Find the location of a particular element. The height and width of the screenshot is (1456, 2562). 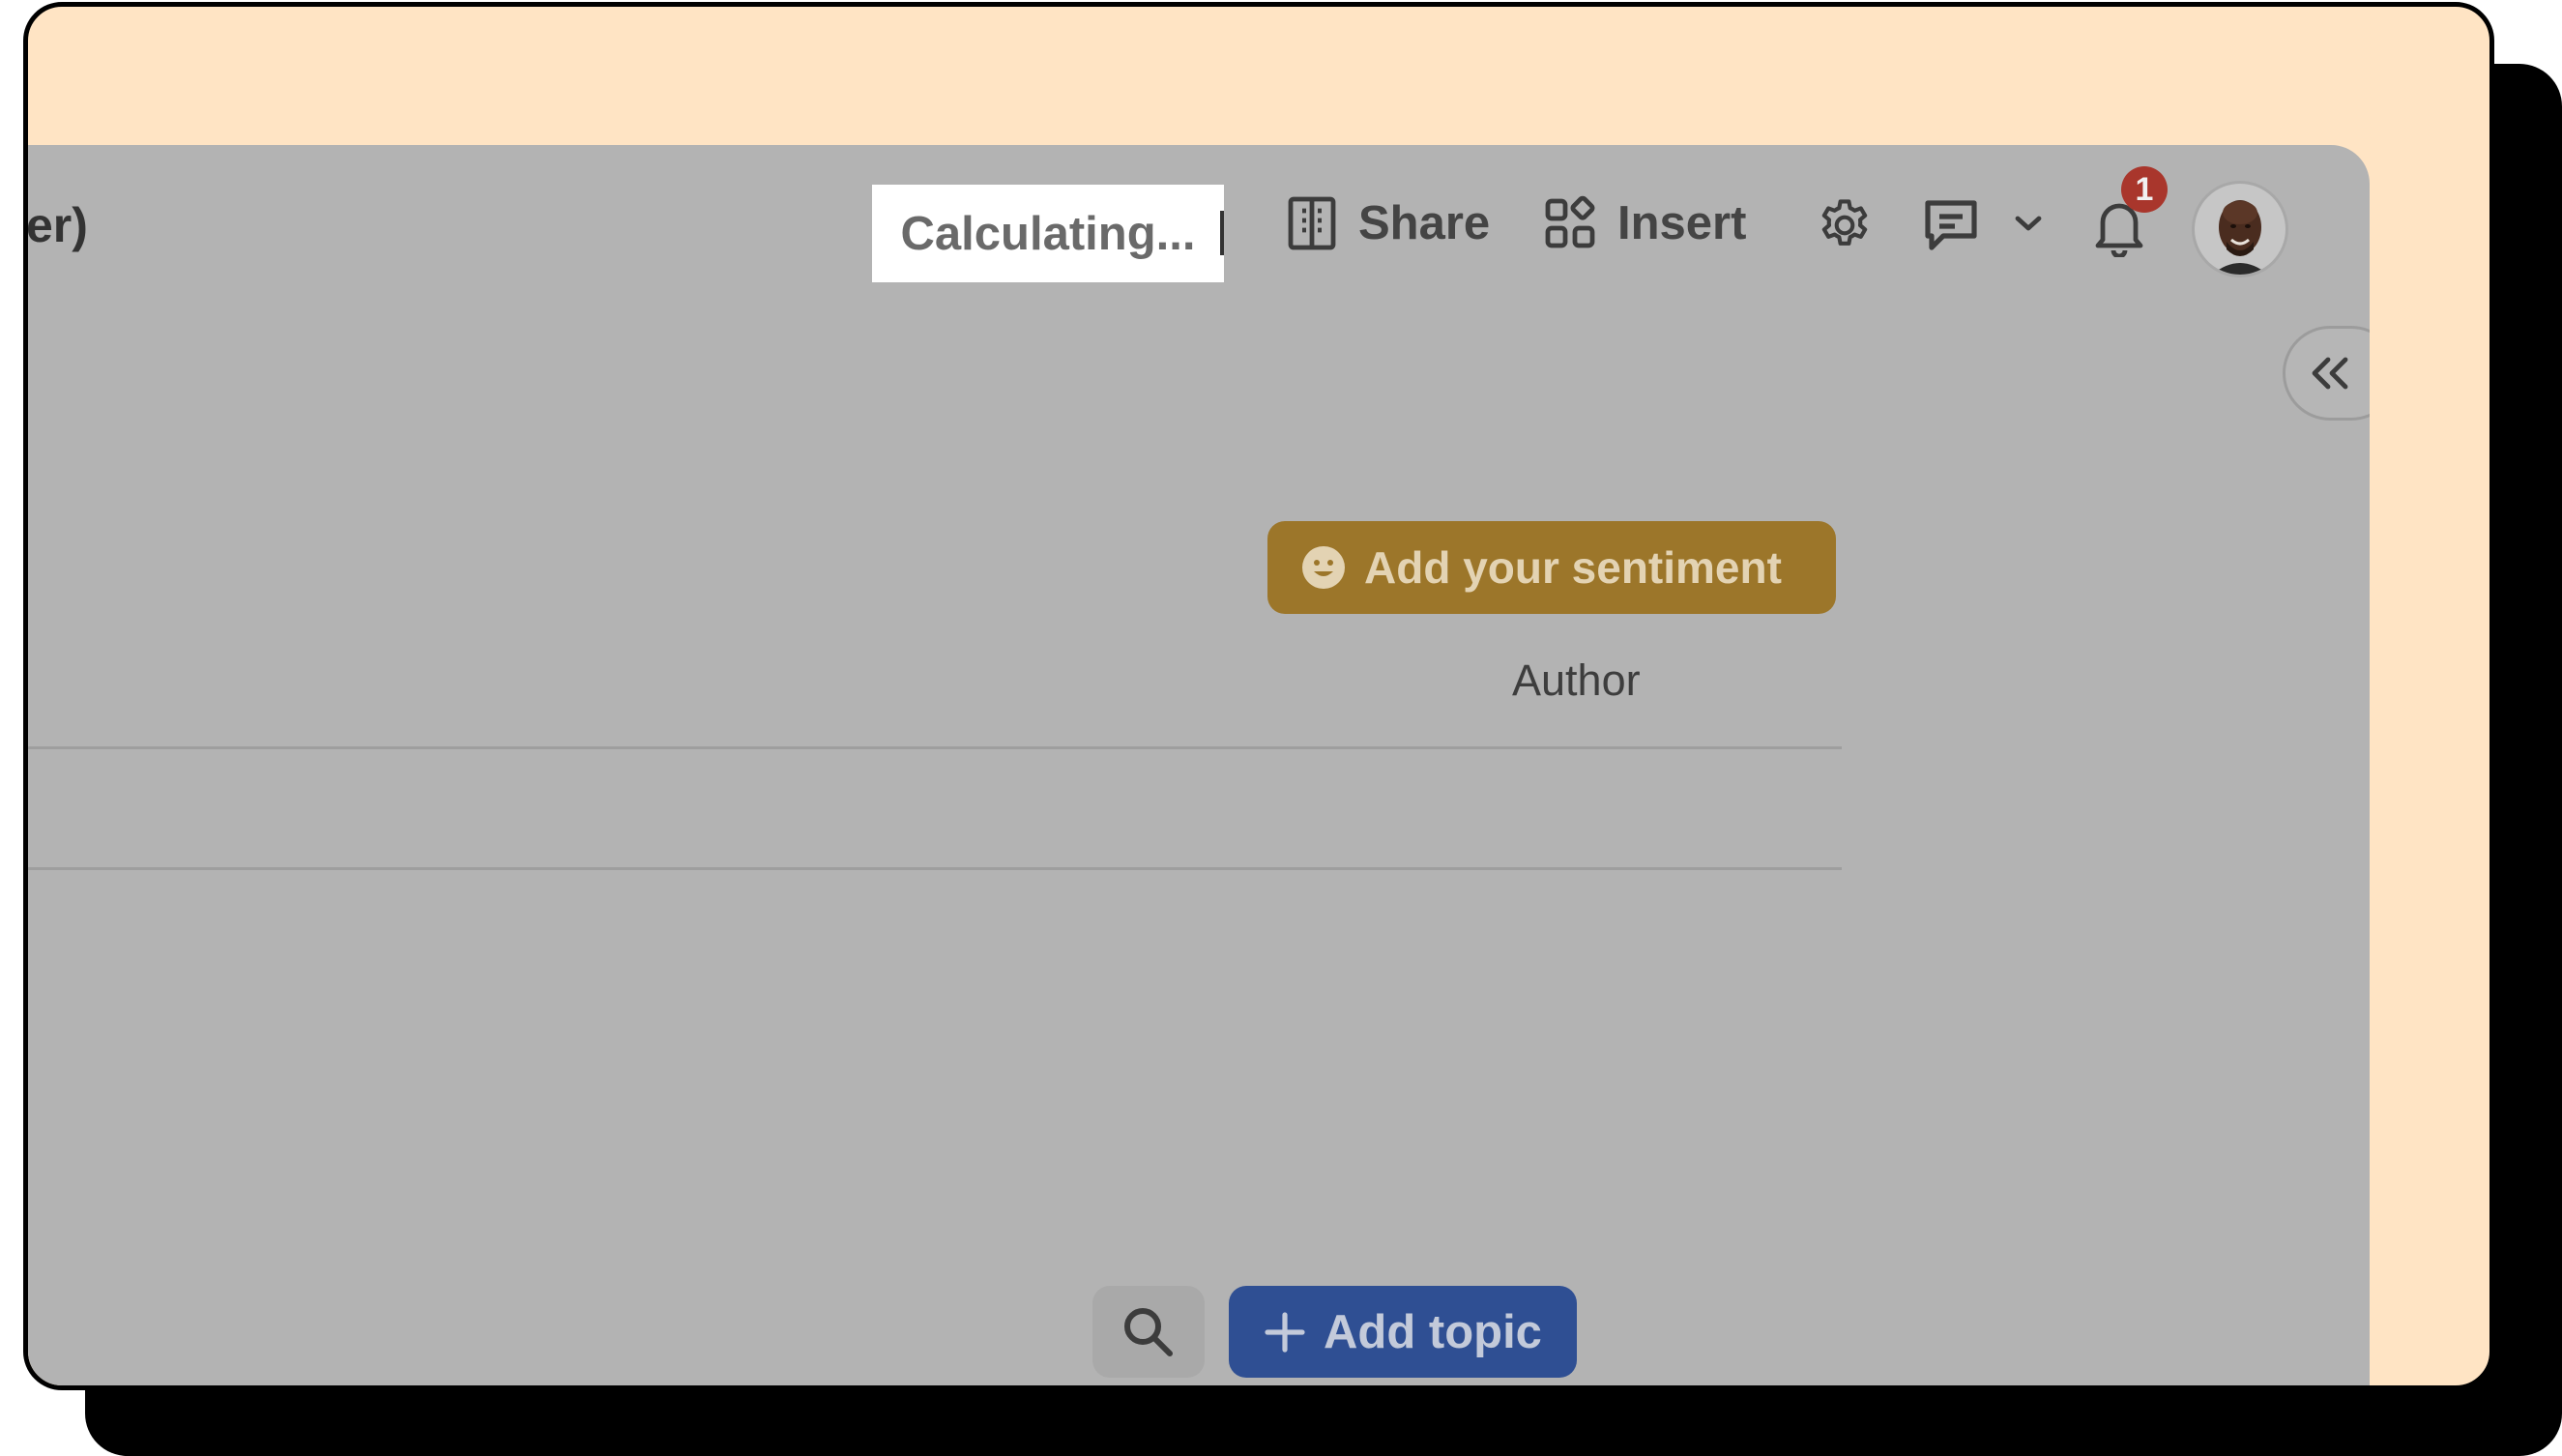

table-row is located at coordinates (935, 869).